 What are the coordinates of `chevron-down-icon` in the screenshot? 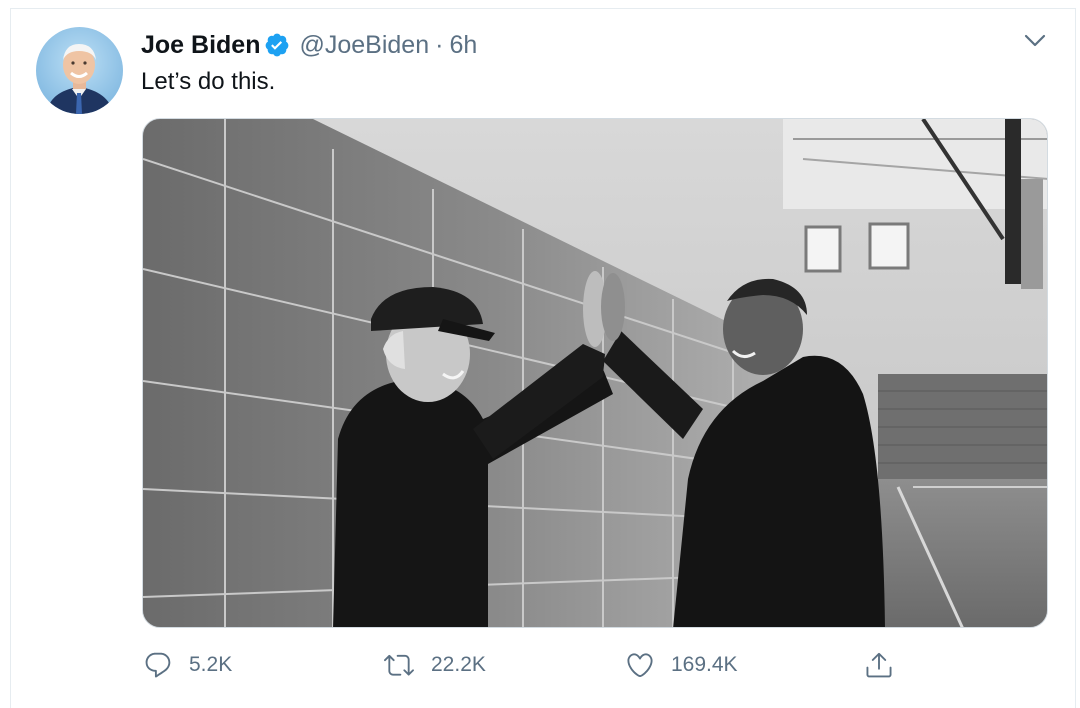 It's located at (1035, 41).